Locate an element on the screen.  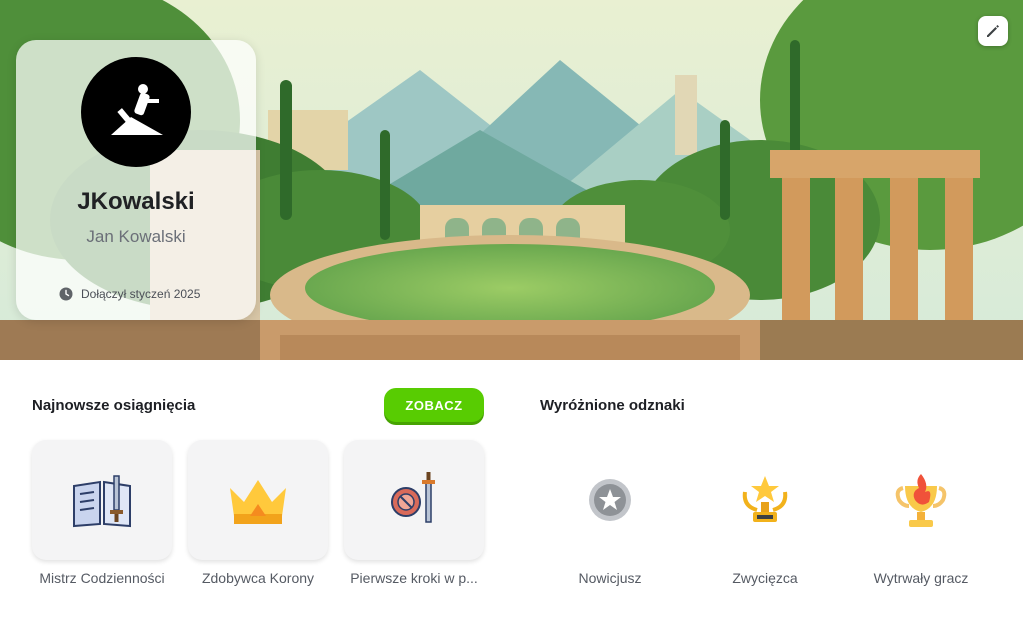
achievement-label: Mistrz Codzienności is located at coordinates (102, 578).